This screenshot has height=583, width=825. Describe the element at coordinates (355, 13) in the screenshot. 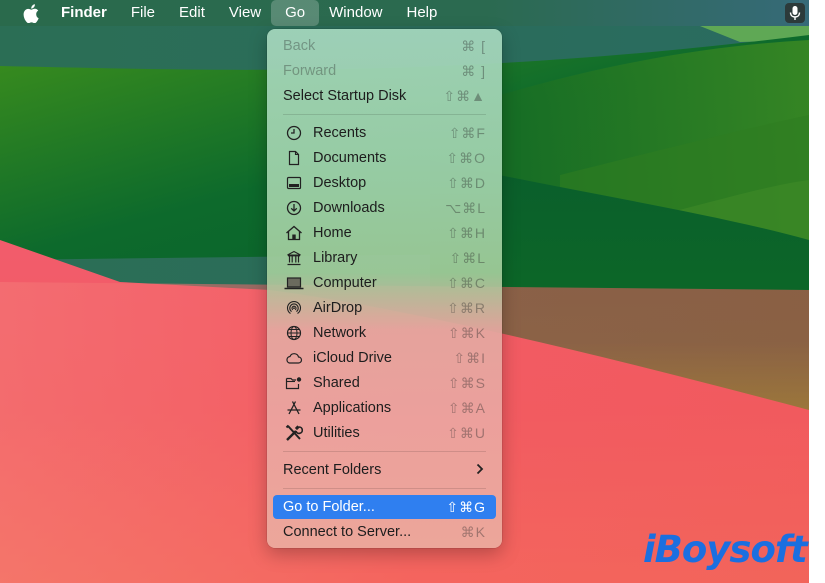

I see `menu-window: Window` at that location.